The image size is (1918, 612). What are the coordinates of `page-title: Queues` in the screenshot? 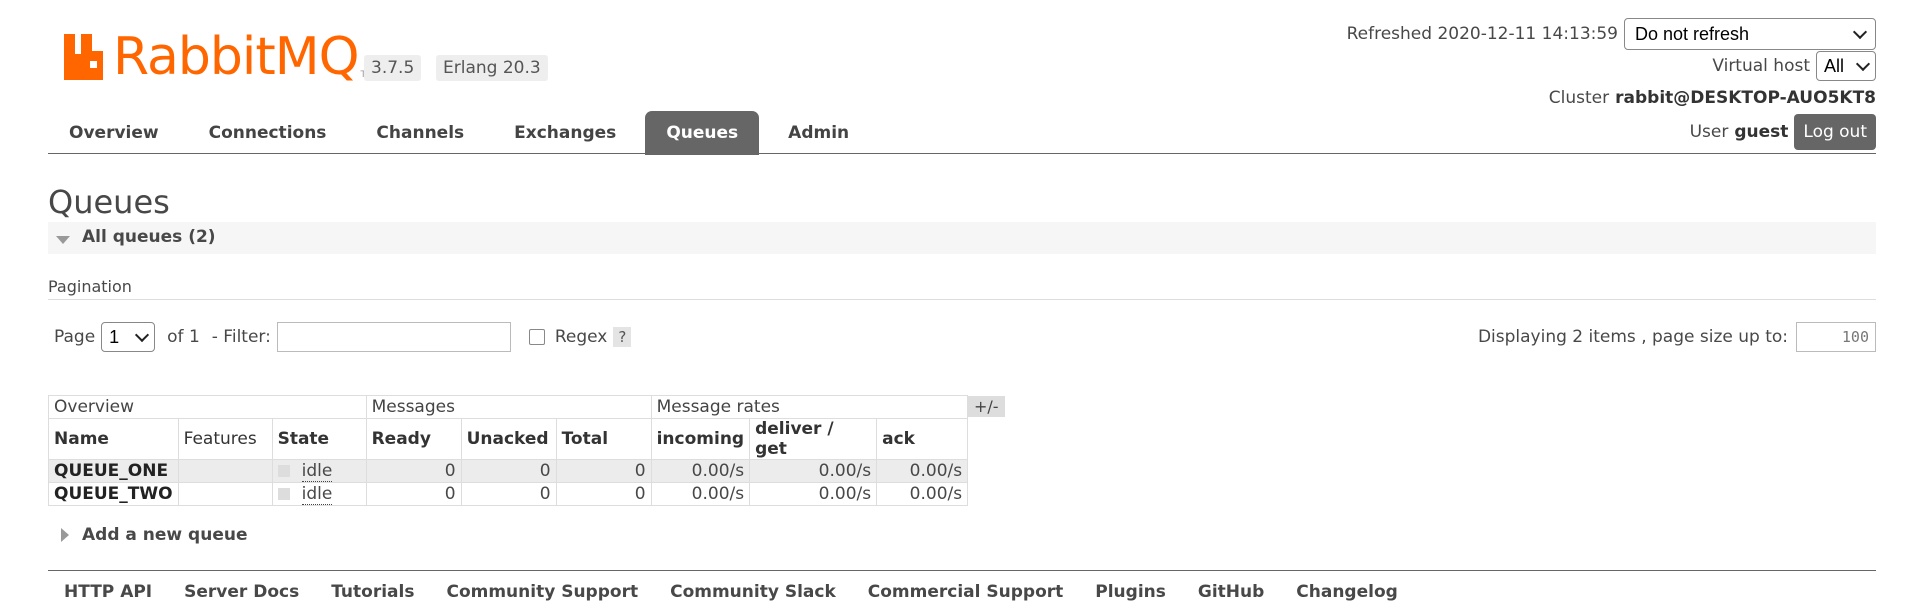 It's located at (109, 202).